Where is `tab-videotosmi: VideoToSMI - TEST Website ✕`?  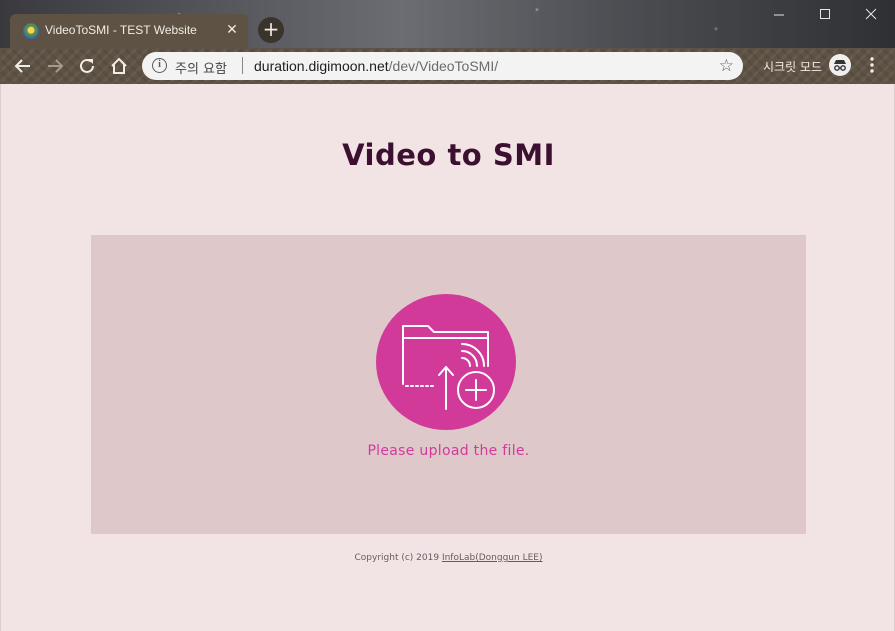
tab-videotosmi: VideoToSMI - TEST Website ✕ is located at coordinates (129, 31).